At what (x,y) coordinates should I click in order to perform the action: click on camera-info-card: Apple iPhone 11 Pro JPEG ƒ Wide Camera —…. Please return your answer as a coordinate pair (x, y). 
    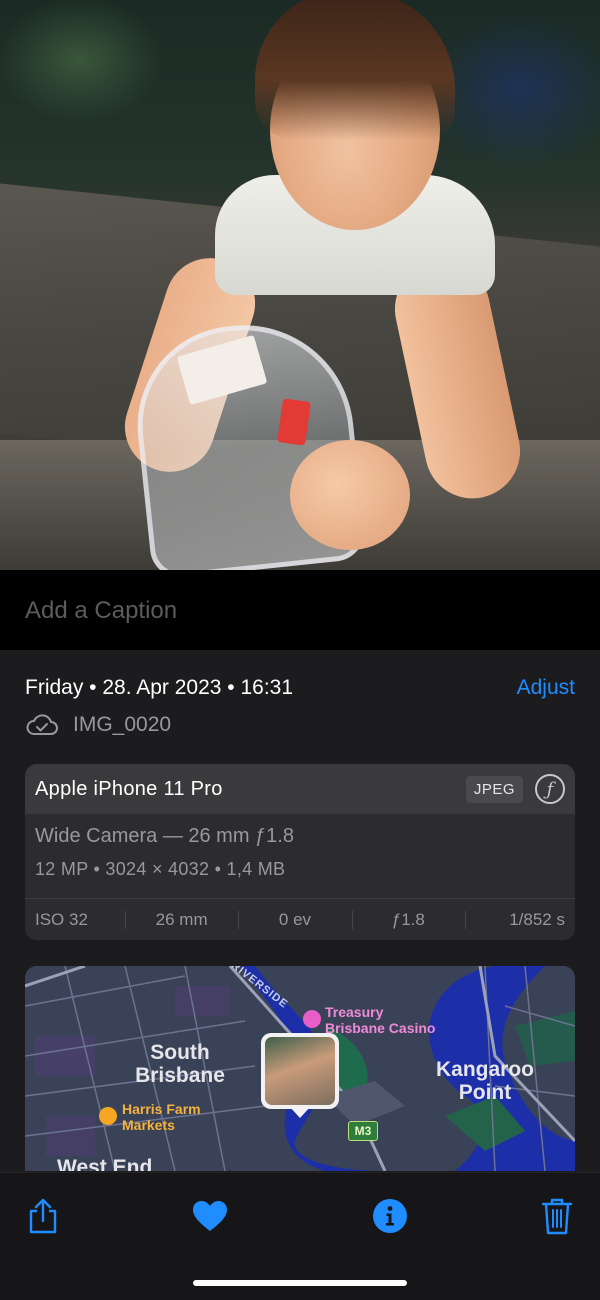
    Looking at the image, I should click on (300, 852).